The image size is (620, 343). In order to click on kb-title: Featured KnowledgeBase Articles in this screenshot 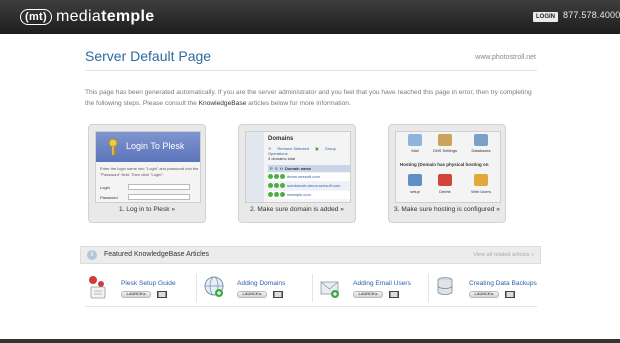, I will do `click(157, 254)`.